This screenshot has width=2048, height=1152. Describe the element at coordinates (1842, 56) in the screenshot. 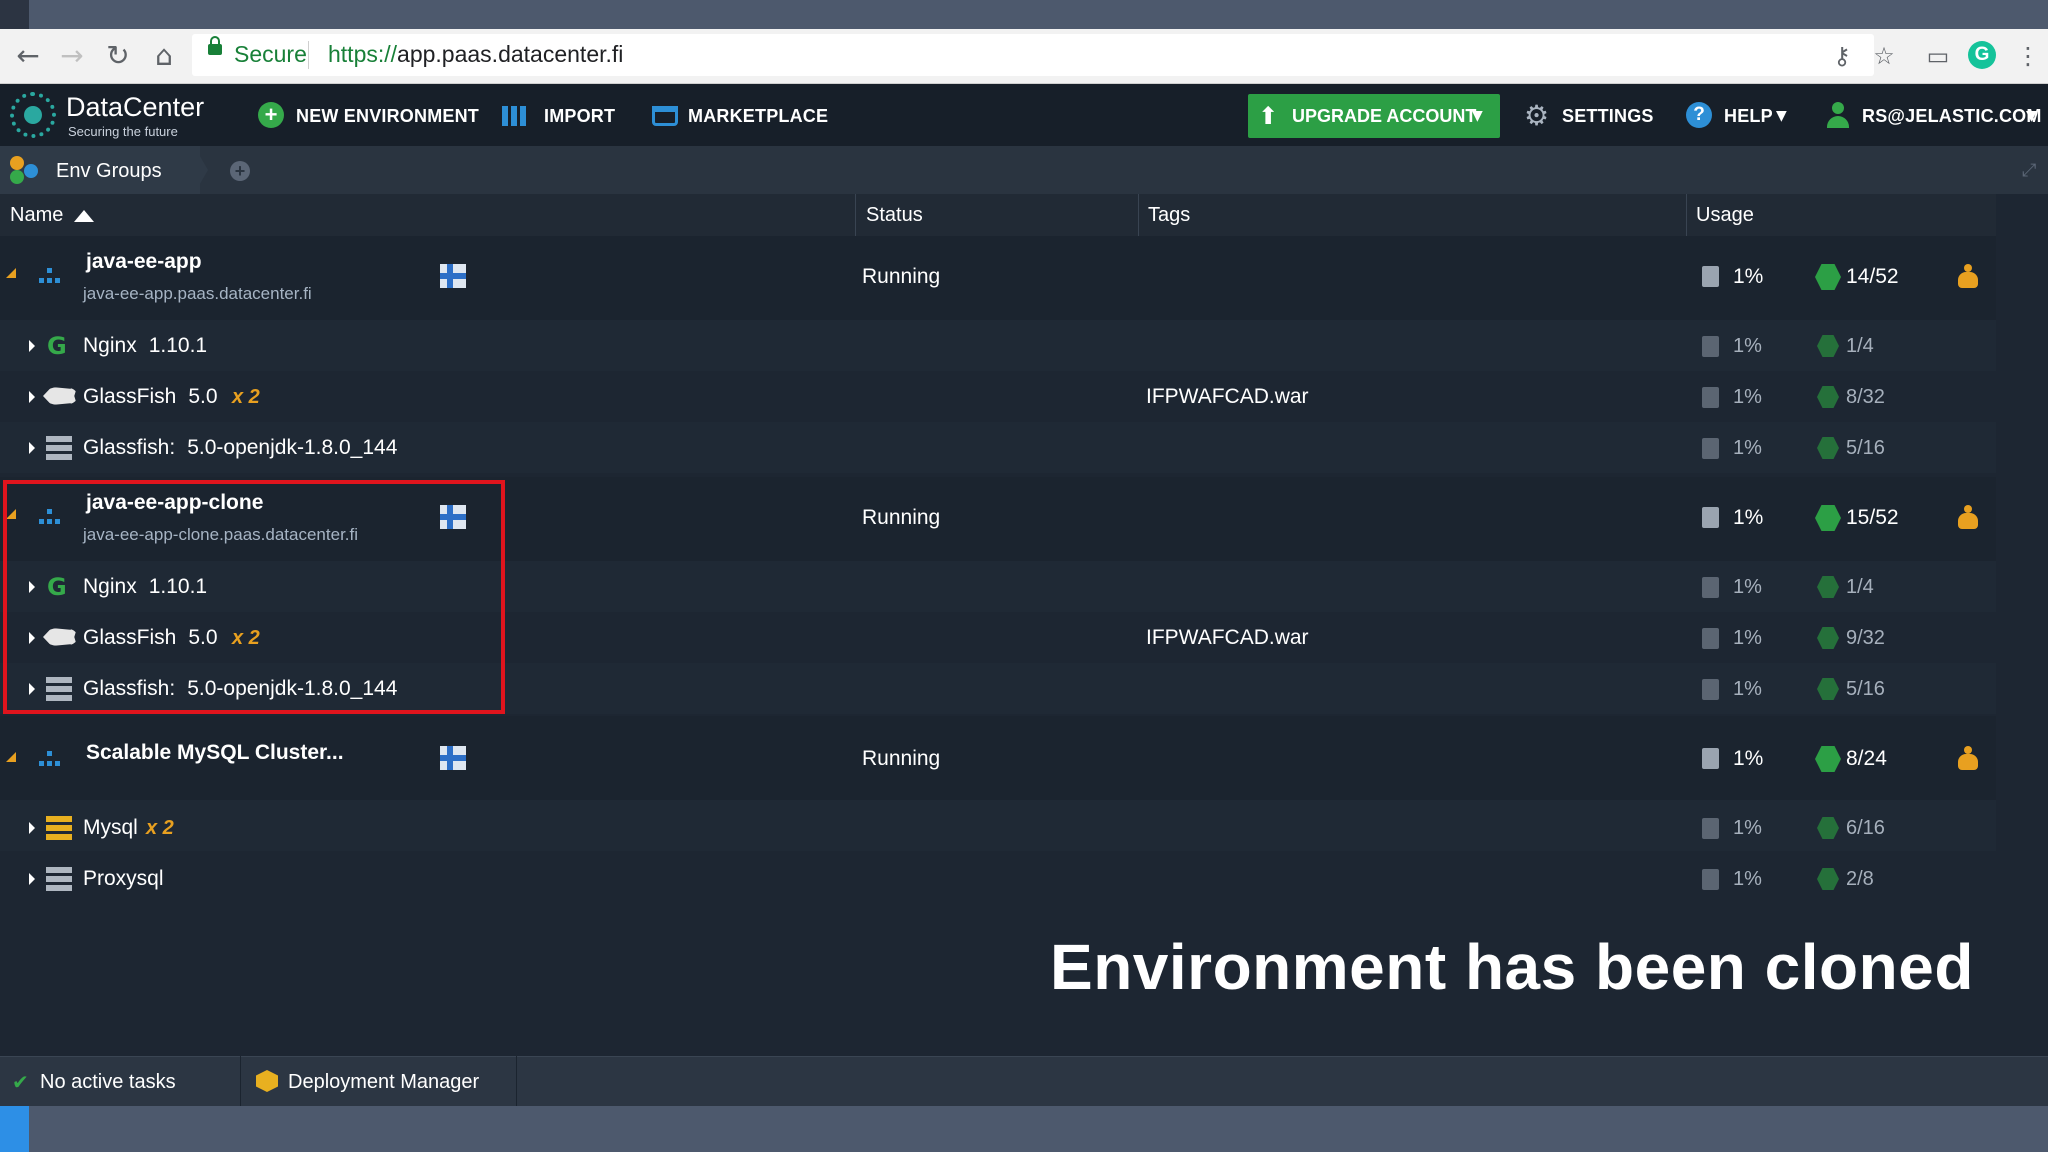

I see `key-icon: ⚷` at that location.